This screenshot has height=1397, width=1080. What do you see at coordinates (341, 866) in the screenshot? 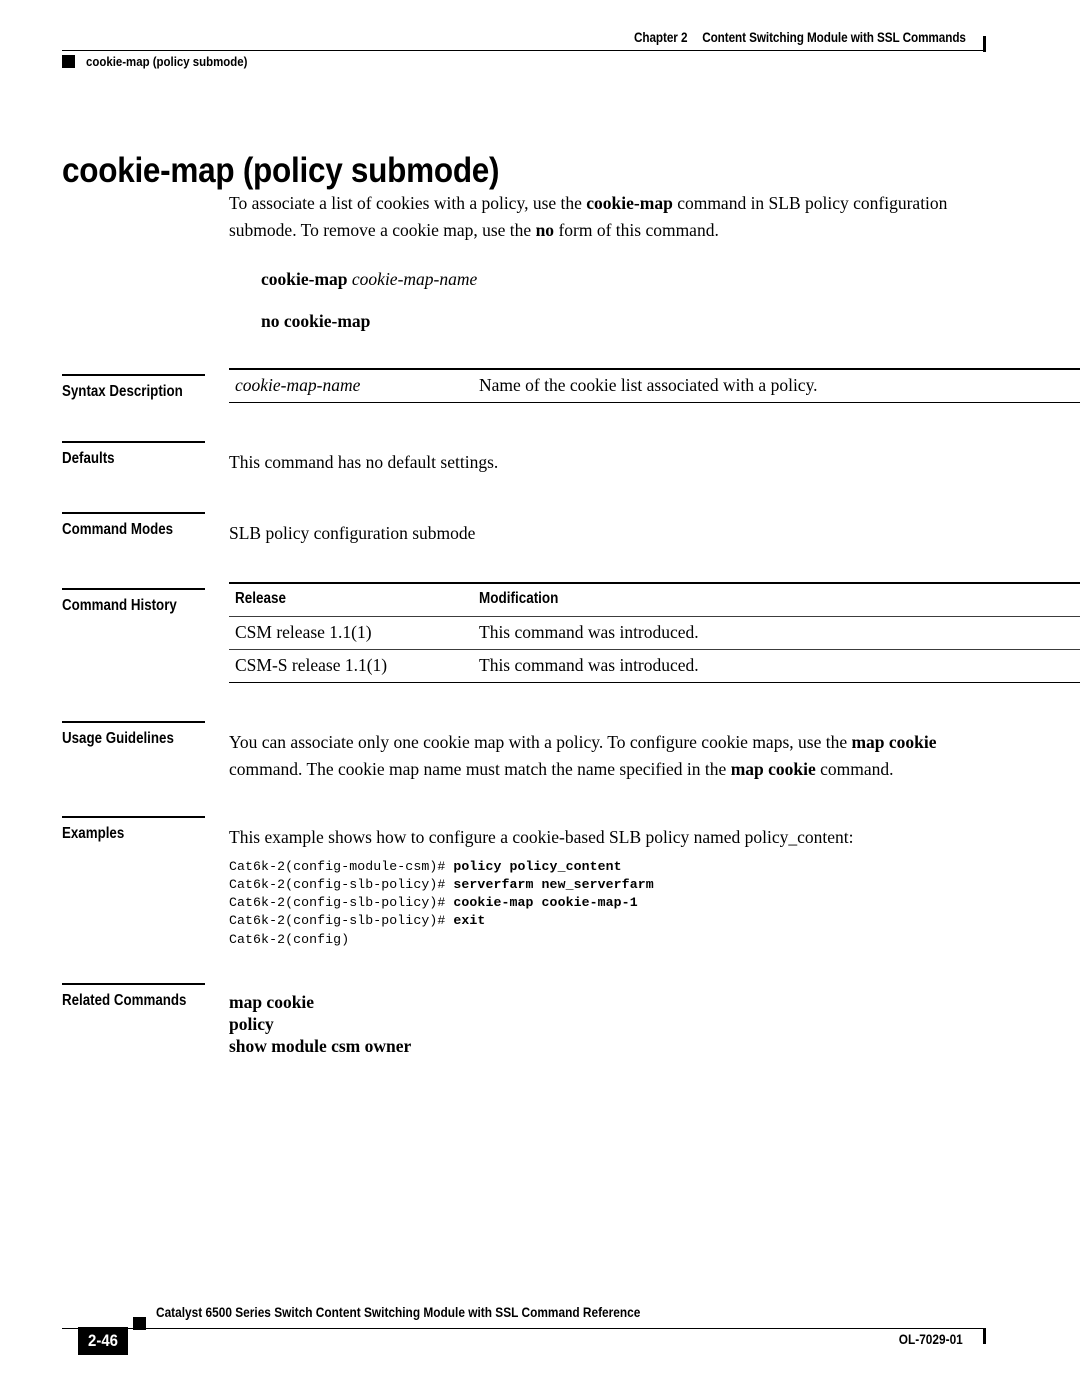
I see `cli-prompt: Cat6k-2(config-module-csm)#` at bounding box center [341, 866].